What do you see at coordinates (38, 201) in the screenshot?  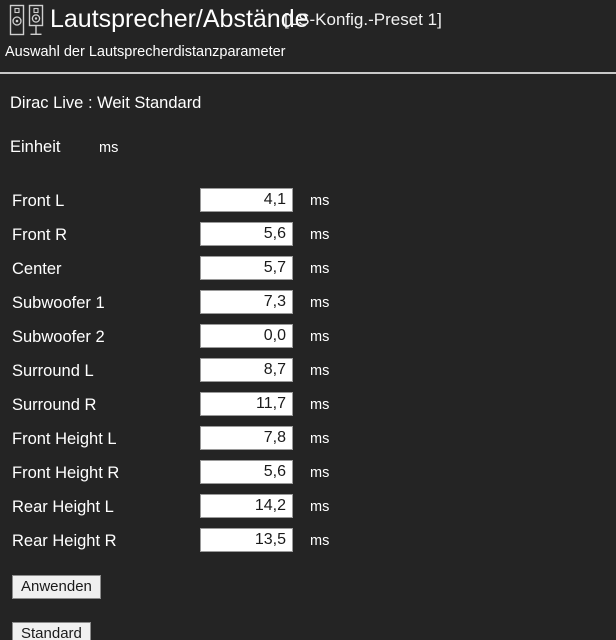 I see `channel-label: Front L` at bounding box center [38, 201].